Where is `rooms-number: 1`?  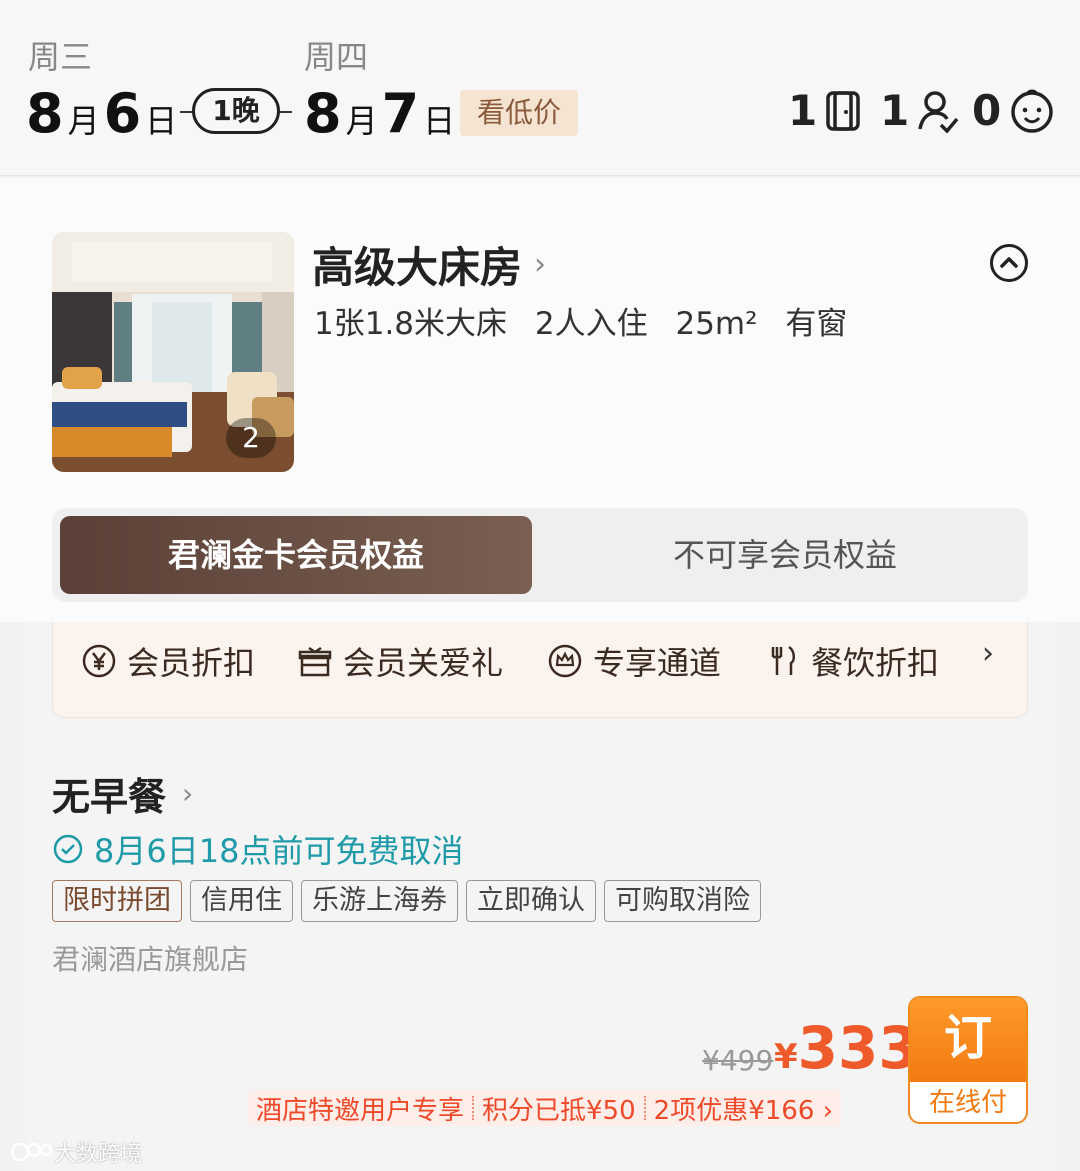 rooms-number: 1 is located at coordinates (803, 110).